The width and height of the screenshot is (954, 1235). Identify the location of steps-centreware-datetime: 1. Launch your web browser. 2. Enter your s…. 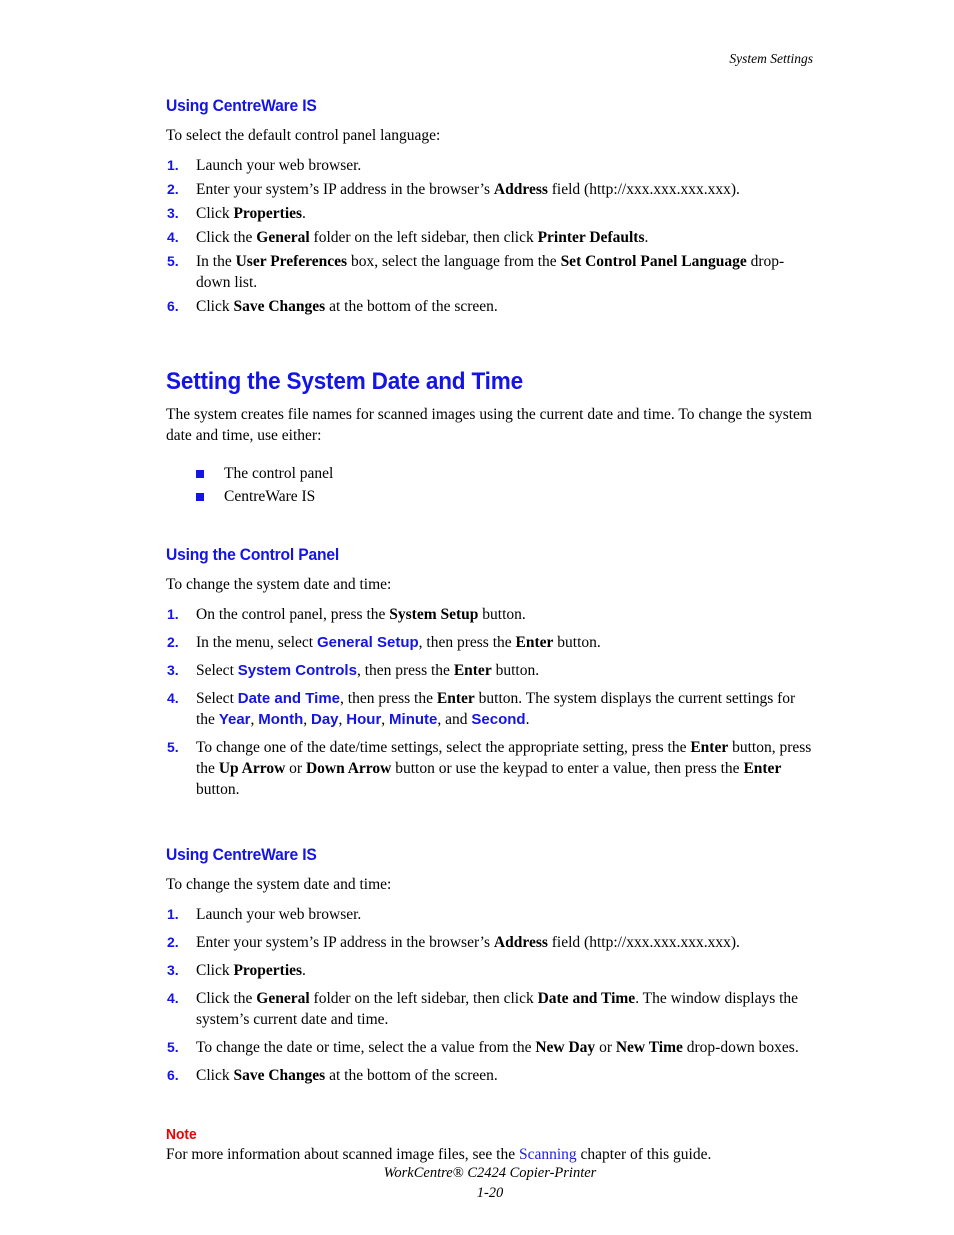
(490, 995).